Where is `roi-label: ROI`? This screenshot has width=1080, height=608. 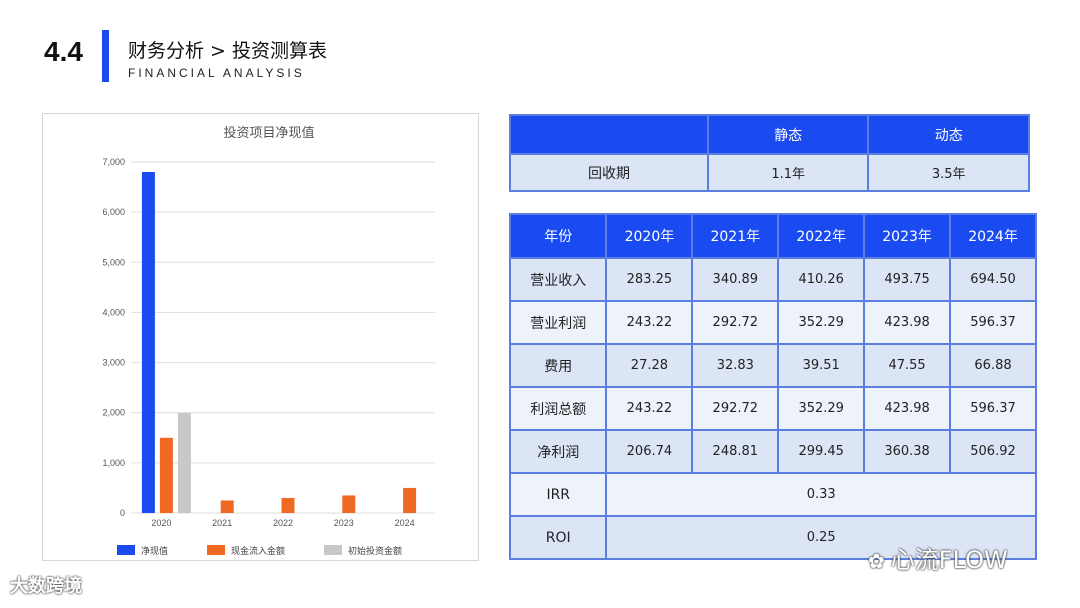 roi-label: ROI is located at coordinates (558, 537).